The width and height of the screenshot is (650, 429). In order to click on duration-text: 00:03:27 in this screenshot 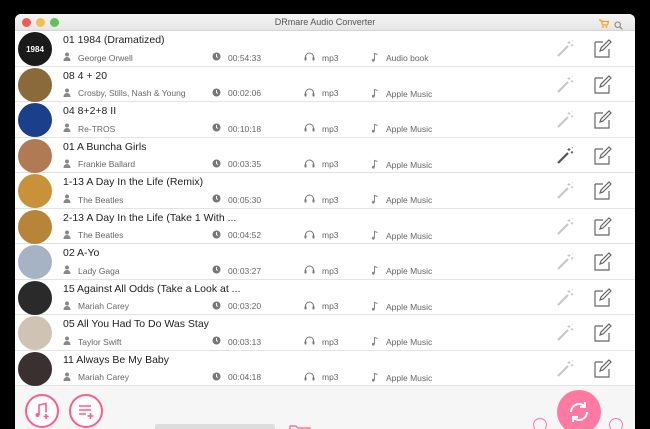, I will do `click(245, 270)`.